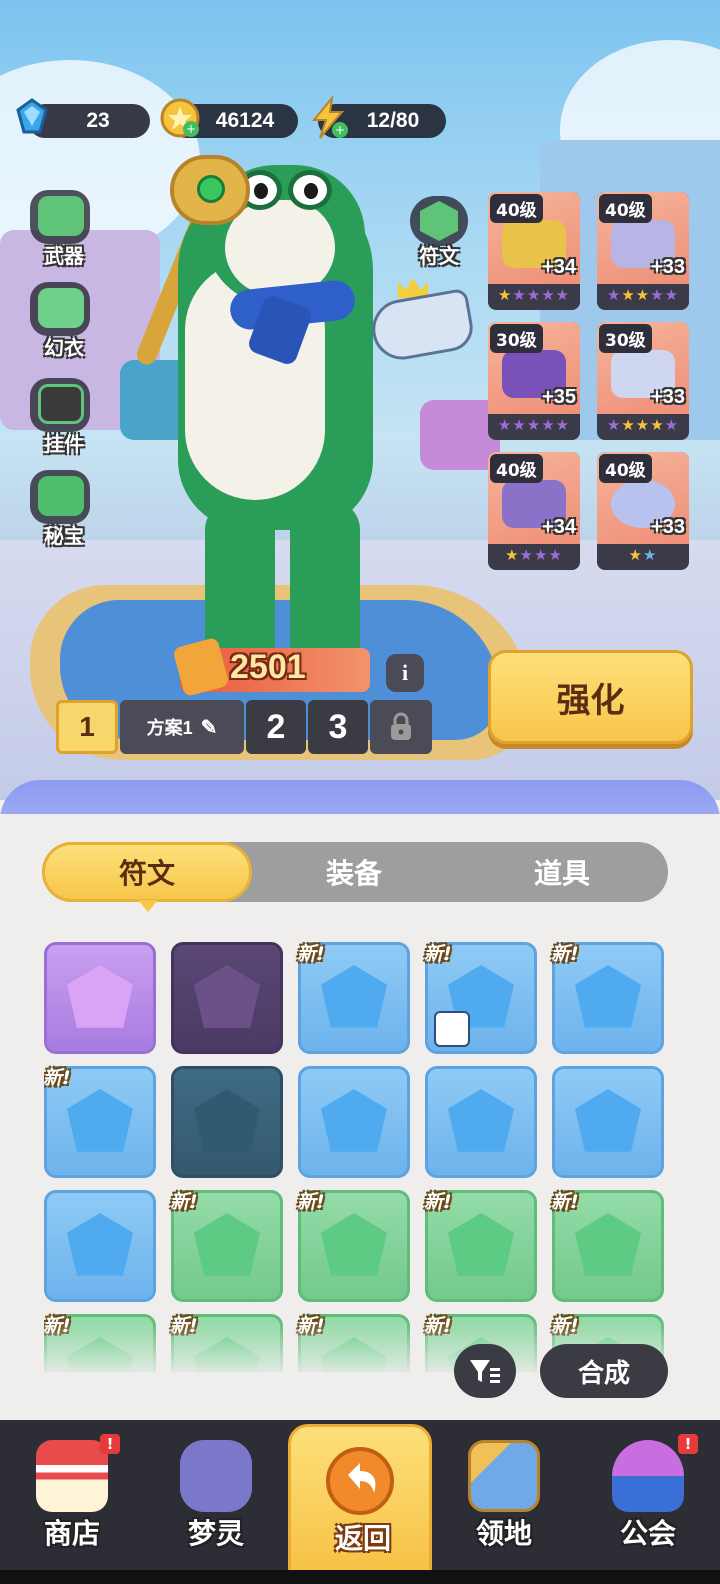  I want to click on lock-icon, so click(401, 726).